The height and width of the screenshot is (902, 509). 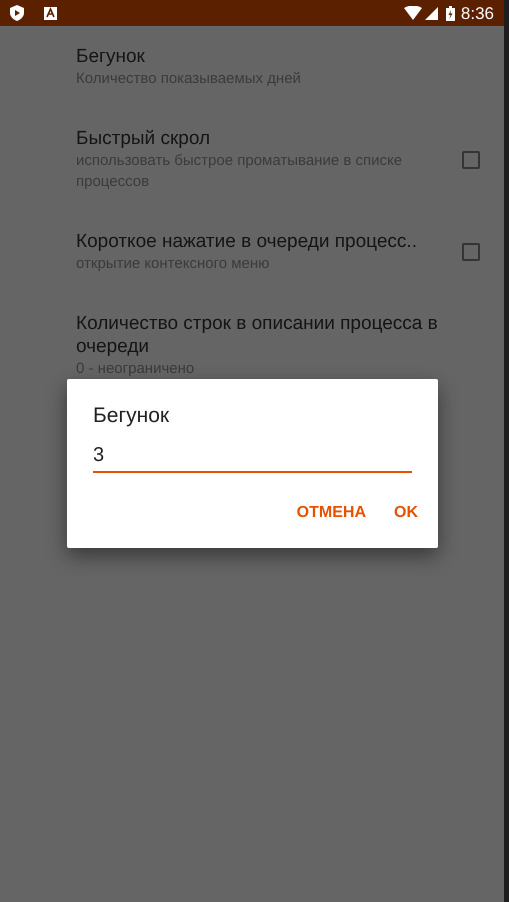 I want to click on dialog-button: ОТМЕНА, so click(x=331, y=513).